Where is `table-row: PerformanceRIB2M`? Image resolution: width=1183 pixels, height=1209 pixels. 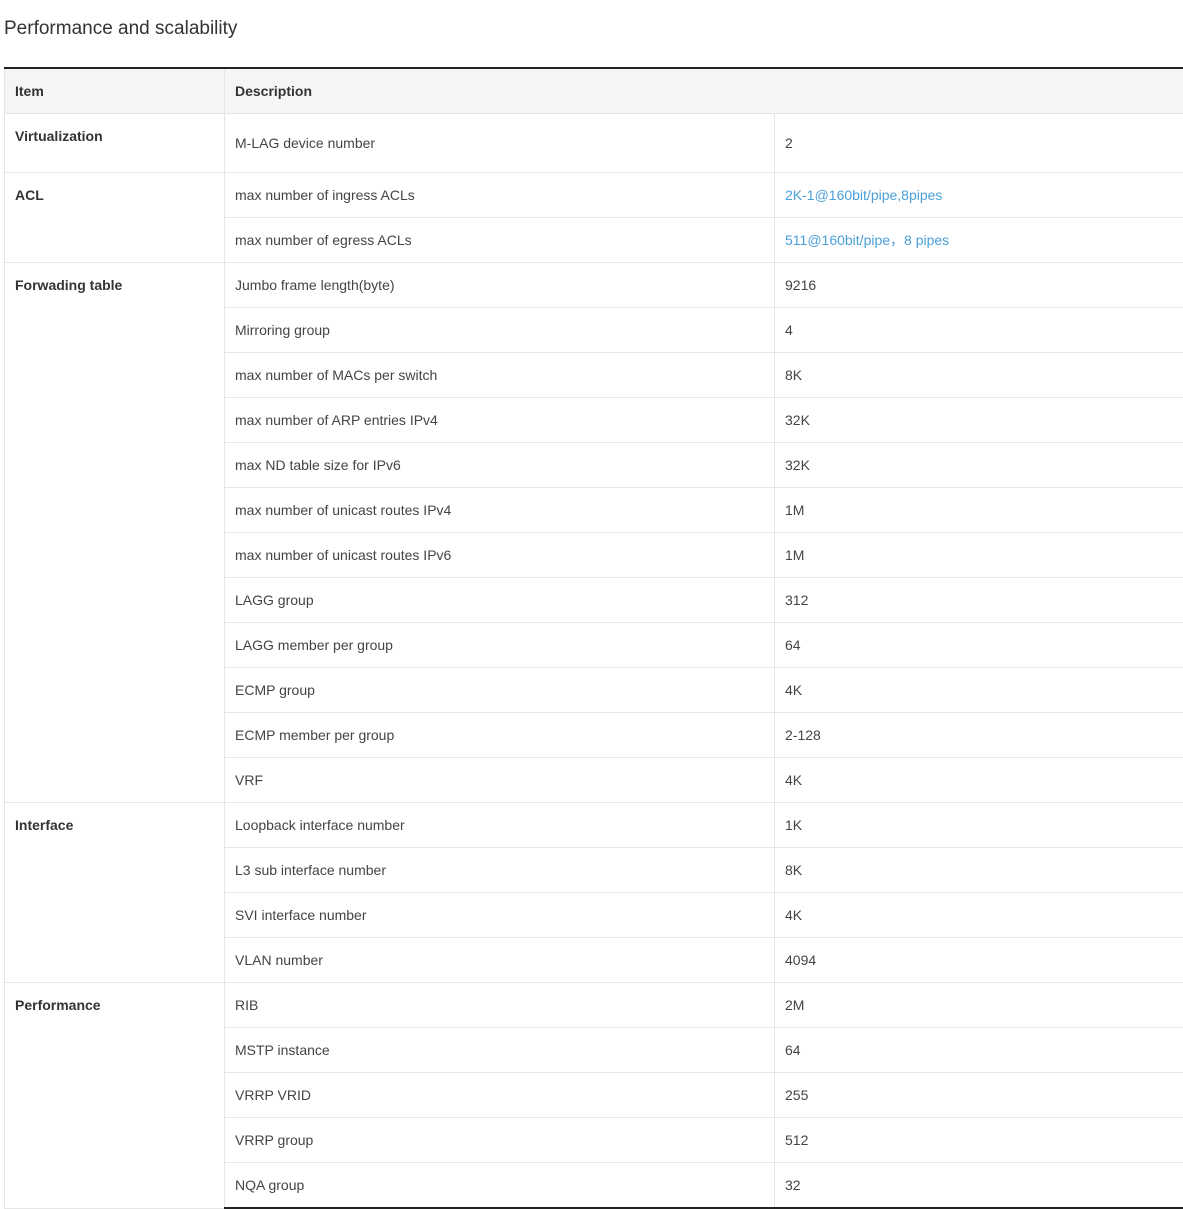 table-row: PerformanceRIB2M is located at coordinates (594, 1005).